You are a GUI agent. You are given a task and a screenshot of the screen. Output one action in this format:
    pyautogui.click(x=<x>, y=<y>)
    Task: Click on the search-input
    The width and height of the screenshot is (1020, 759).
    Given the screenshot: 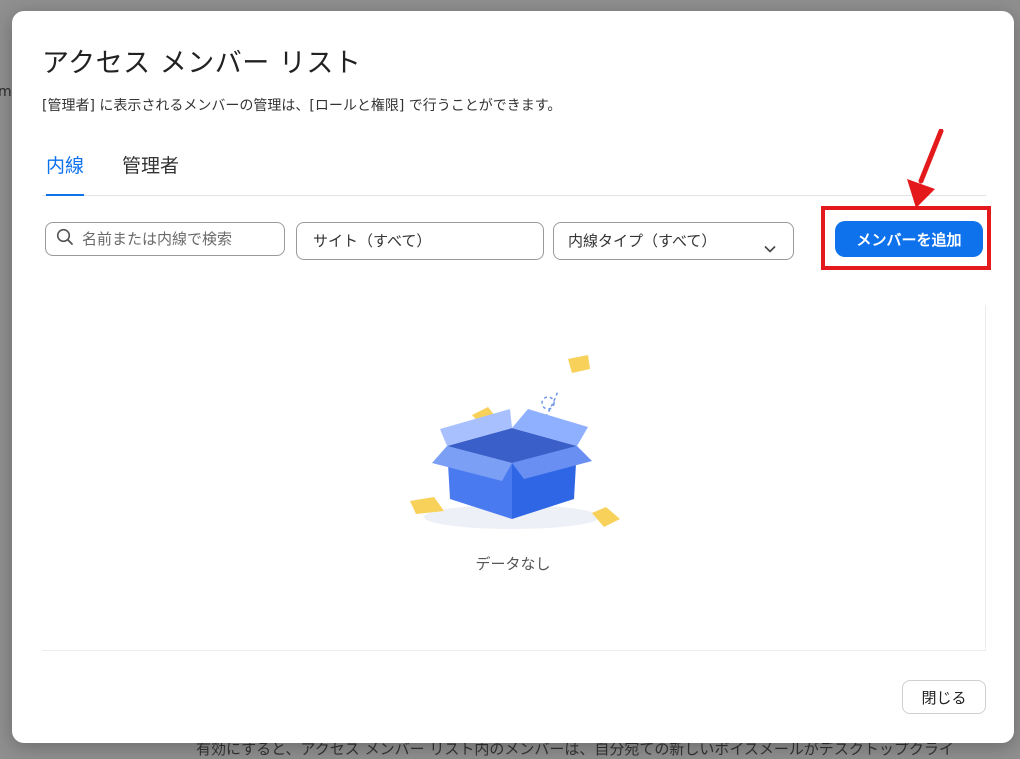 What is the action you would take?
    pyautogui.click(x=177, y=239)
    